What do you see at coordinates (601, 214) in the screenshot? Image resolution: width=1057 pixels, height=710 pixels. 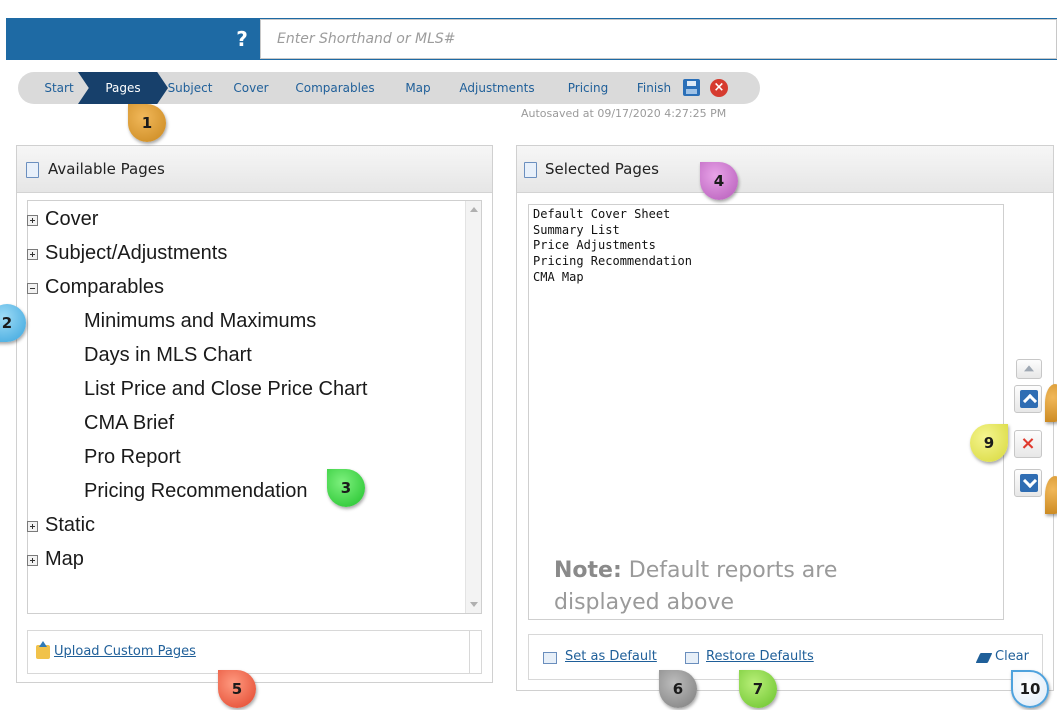 I see `selected-item: Default Cover Sheet` at bounding box center [601, 214].